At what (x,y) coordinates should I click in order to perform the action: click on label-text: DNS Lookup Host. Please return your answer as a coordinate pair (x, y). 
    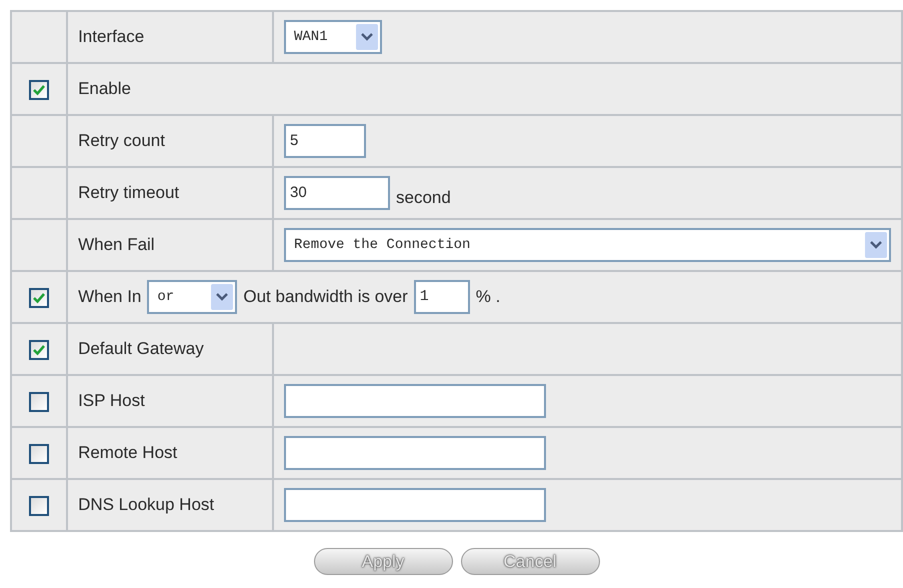
    Looking at the image, I should click on (146, 504).